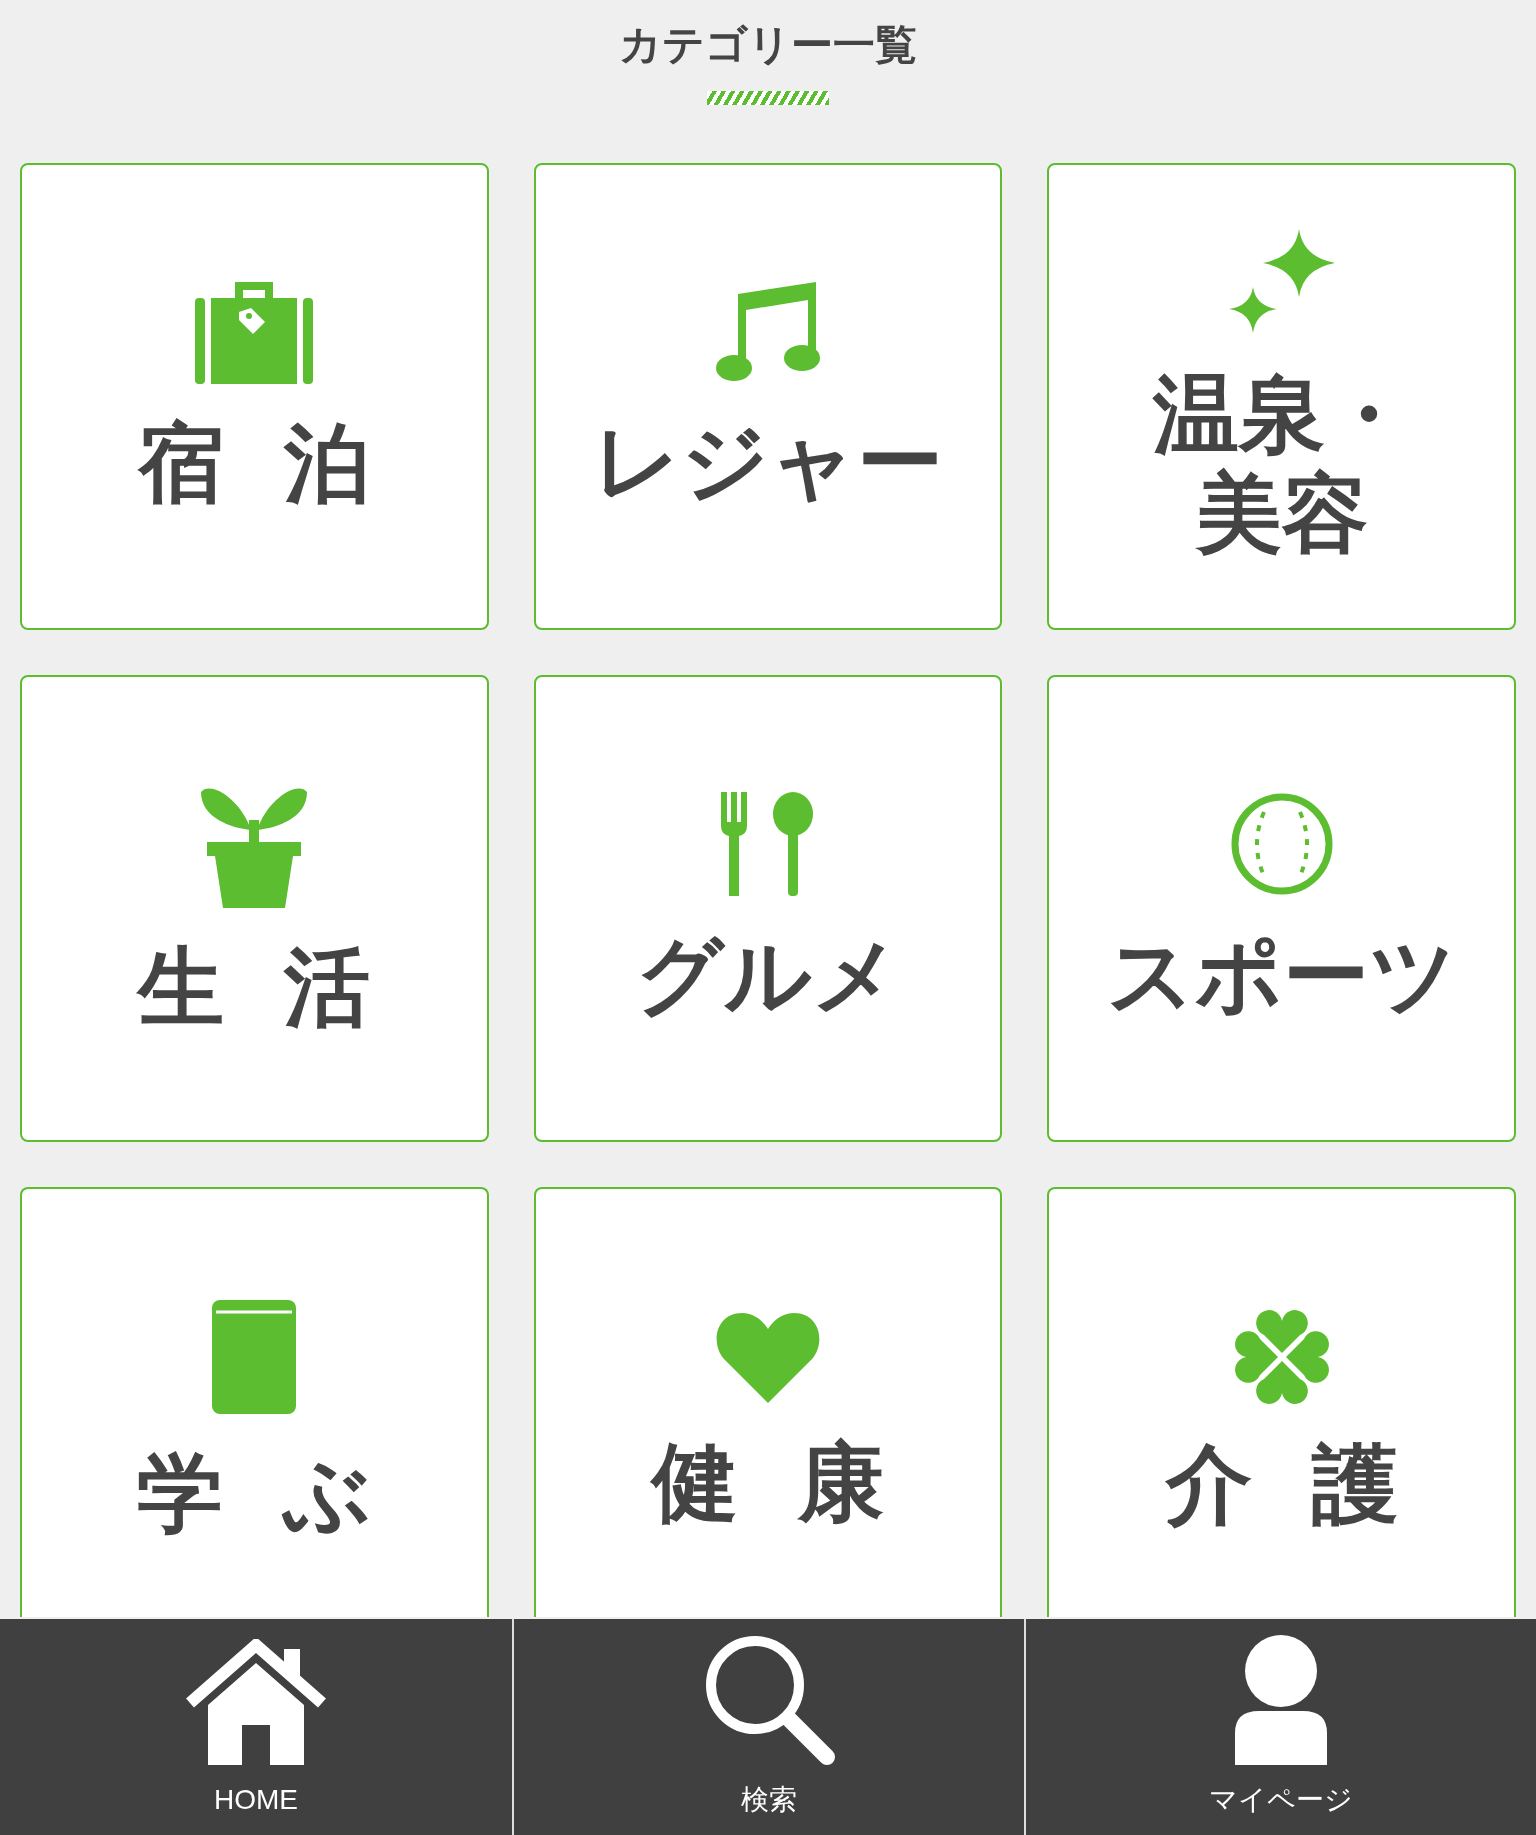 This screenshot has width=1536, height=1835. Describe the element at coordinates (1281, 908) in the screenshot. I see `category-card: スポーツ` at that location.